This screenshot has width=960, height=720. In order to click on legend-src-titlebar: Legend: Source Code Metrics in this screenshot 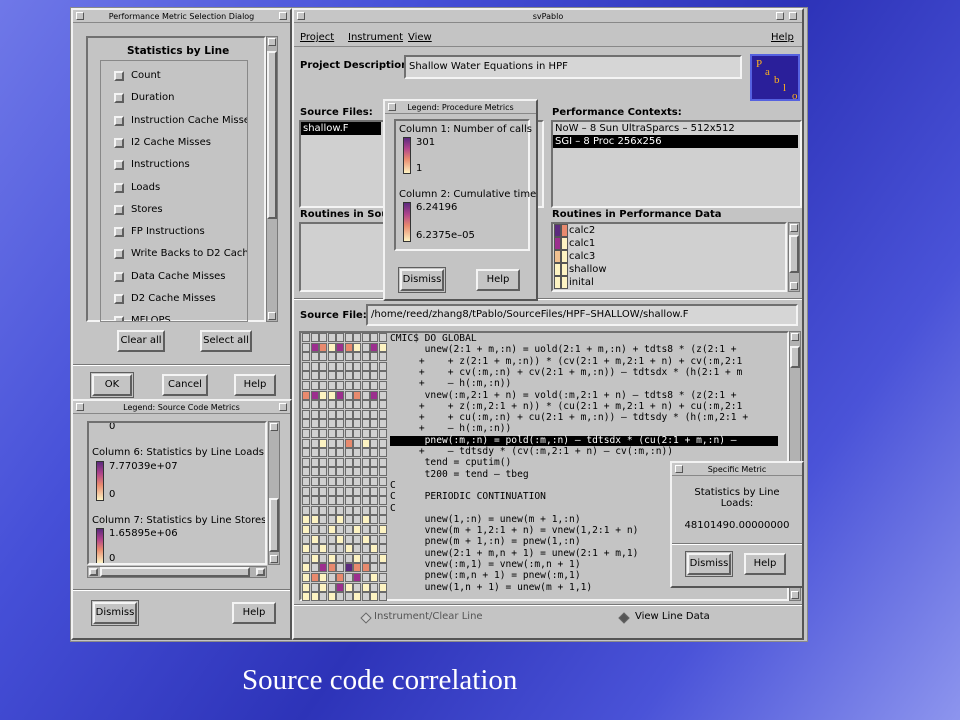, I will do `click(181, 407)`.